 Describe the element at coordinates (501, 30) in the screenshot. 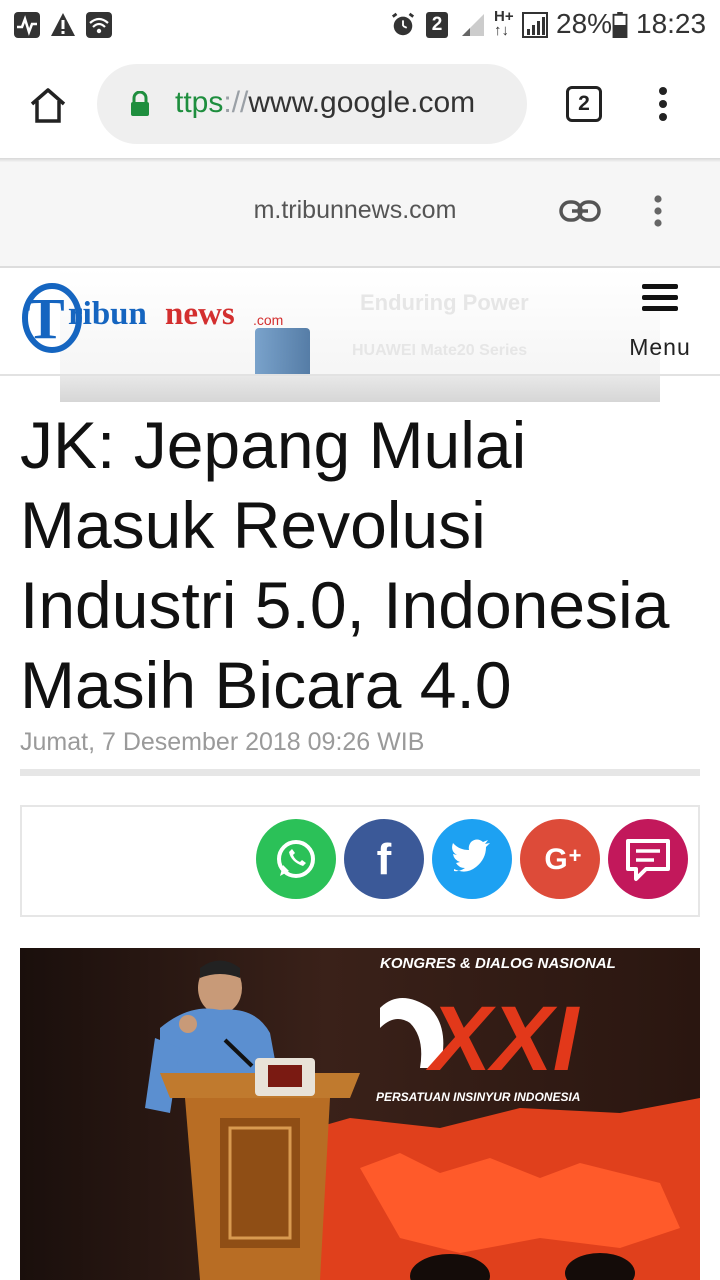

I see `data-arrows-icon: ↑↓` at that location.